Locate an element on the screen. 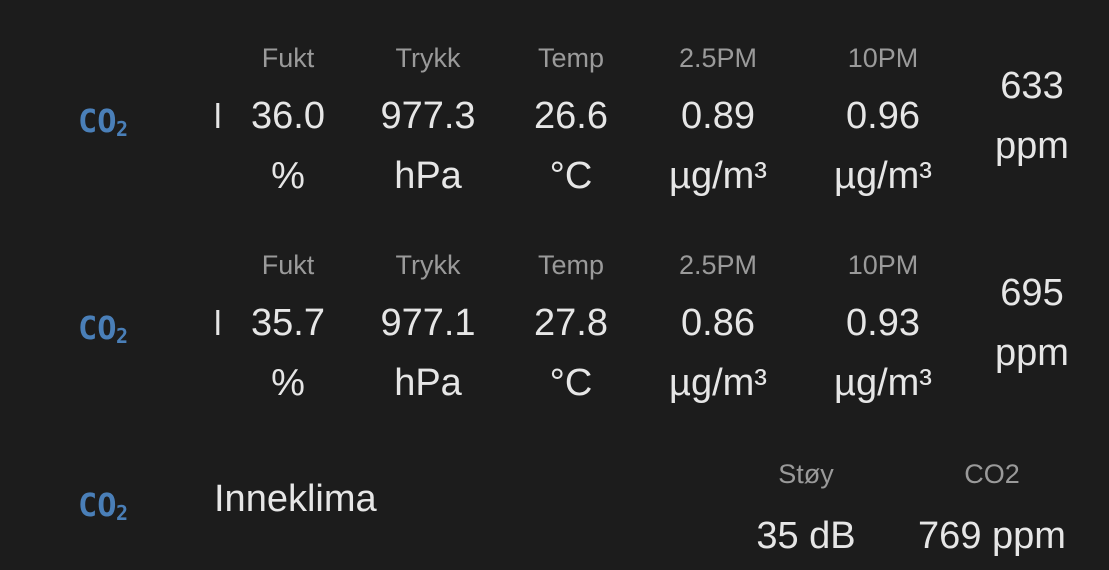  trykk-column: Trykk 977.1 hPa is located at coordinates (428, 331).